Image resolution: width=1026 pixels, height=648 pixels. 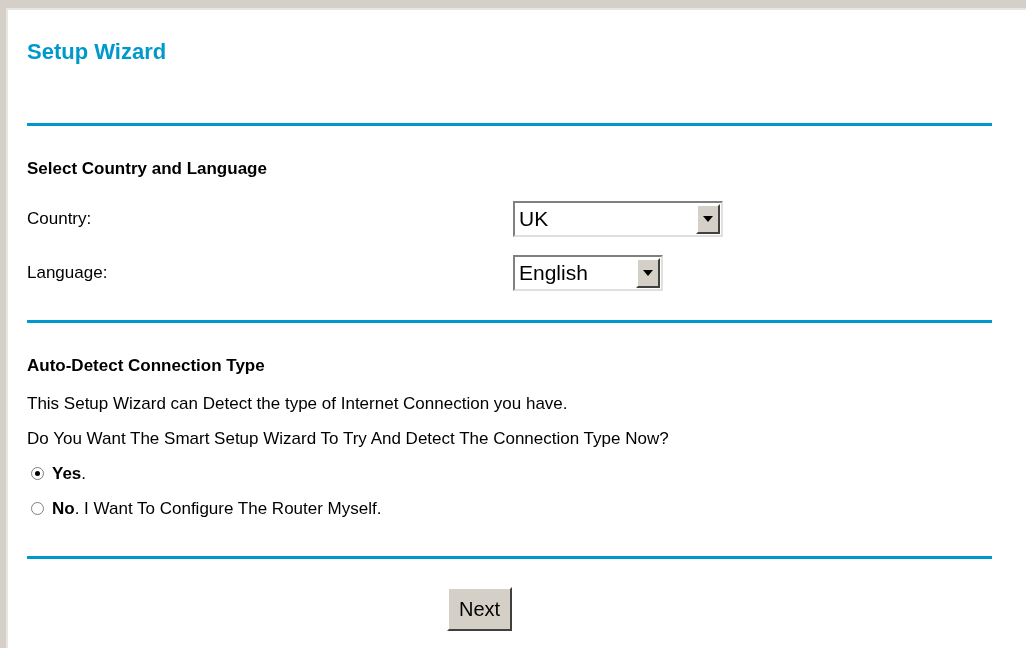 What do you see at coordinates (618, 218) in the screenshot?
I see `dropdown: UK` at bounding box center [618, 218].